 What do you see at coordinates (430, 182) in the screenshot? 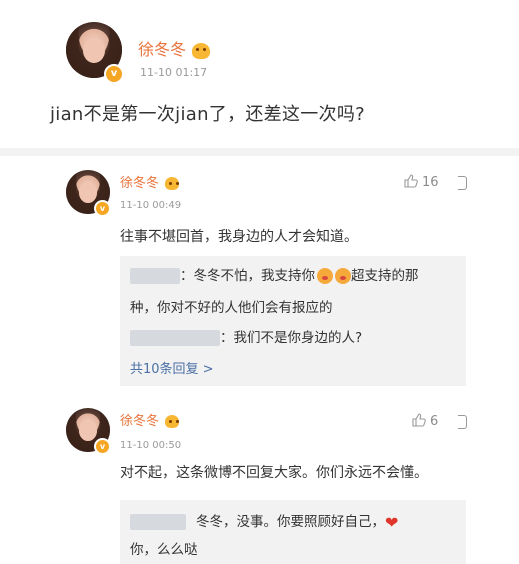
I see `like-count: 16` at bounding box center [430, 182].